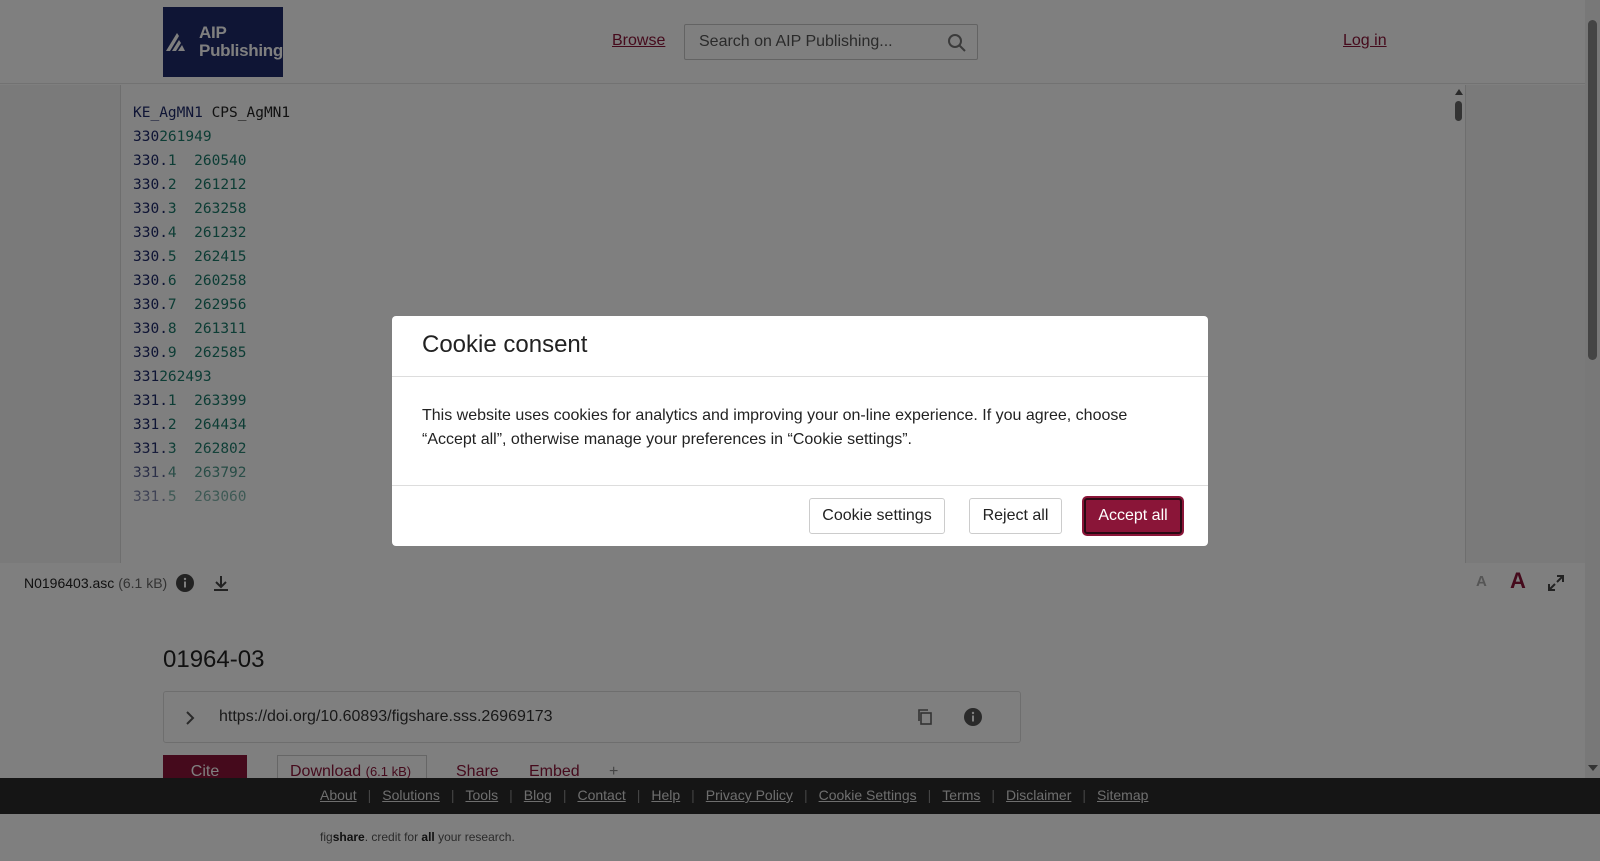  What do you see at coordinates (877, 516) in the screenshot?
I see `cookie-settings-button: Cookie settings` at bounding box center [877, 516].